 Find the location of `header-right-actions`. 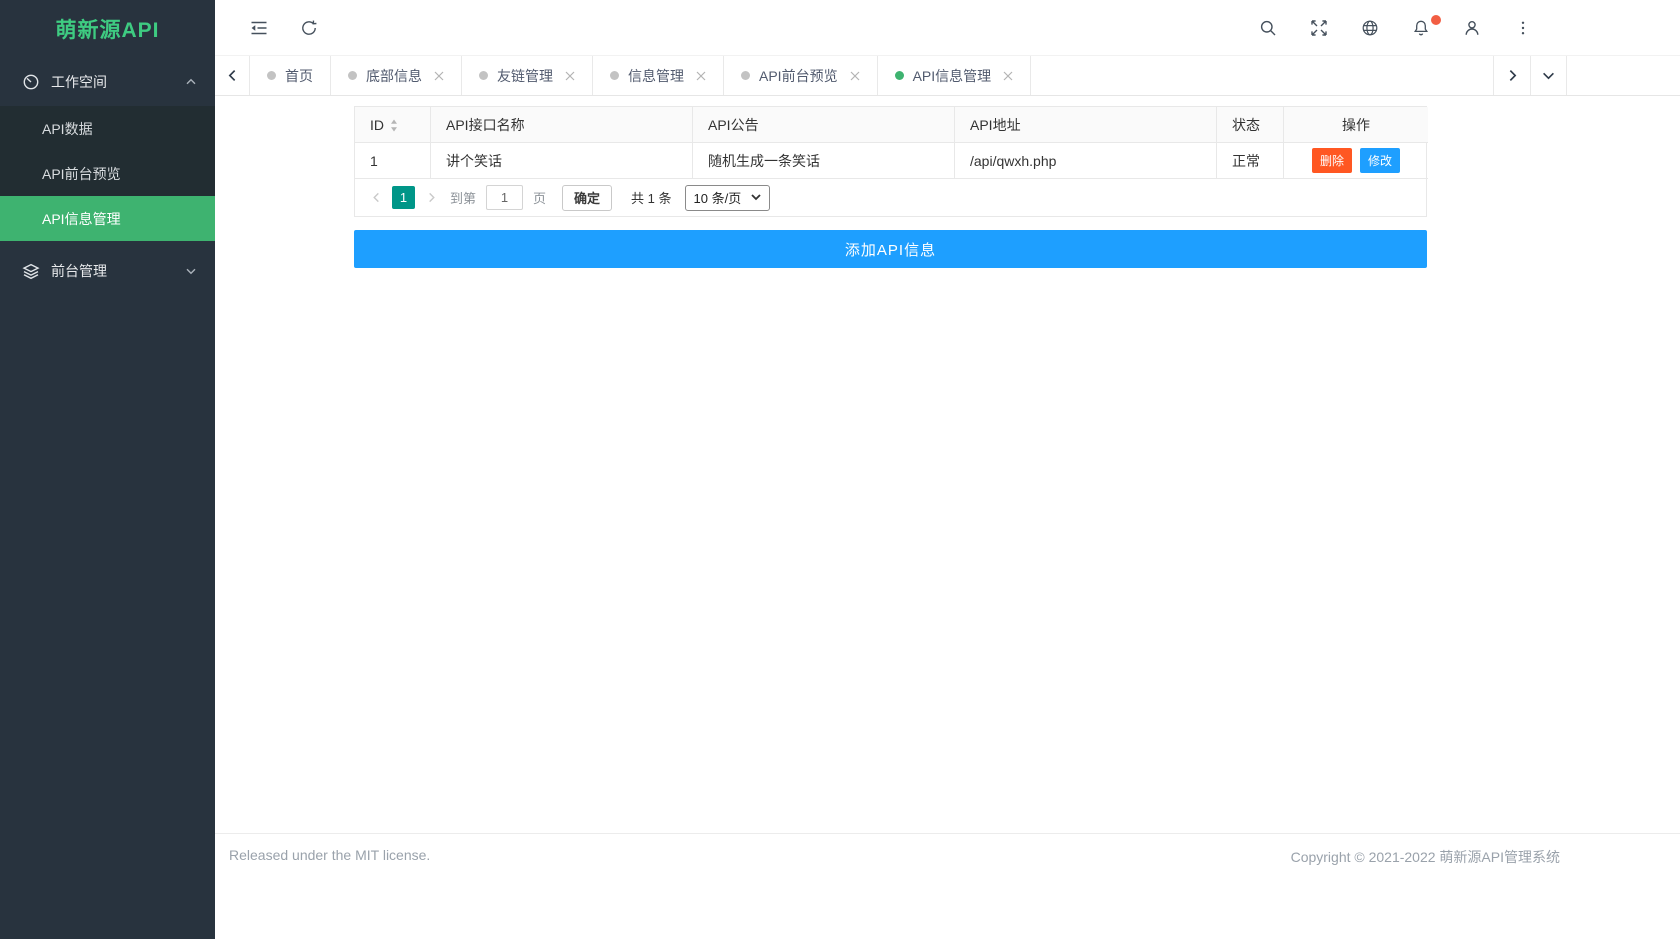

header-right-actions is located at coordinates (1395, 27).